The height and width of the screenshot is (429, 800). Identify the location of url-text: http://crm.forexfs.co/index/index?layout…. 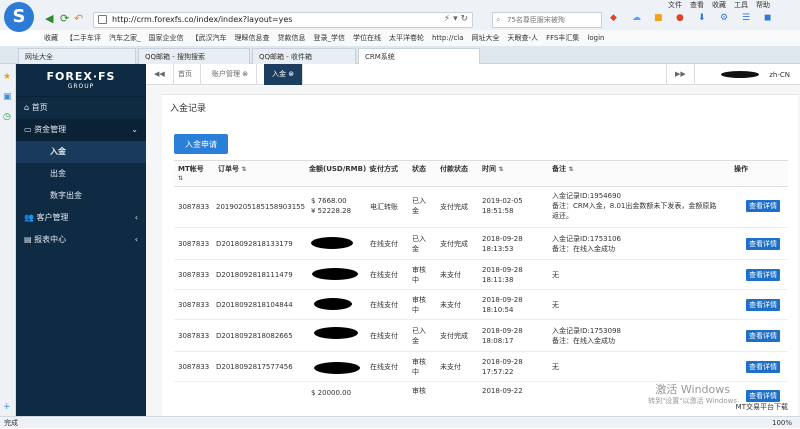
(202, 19).